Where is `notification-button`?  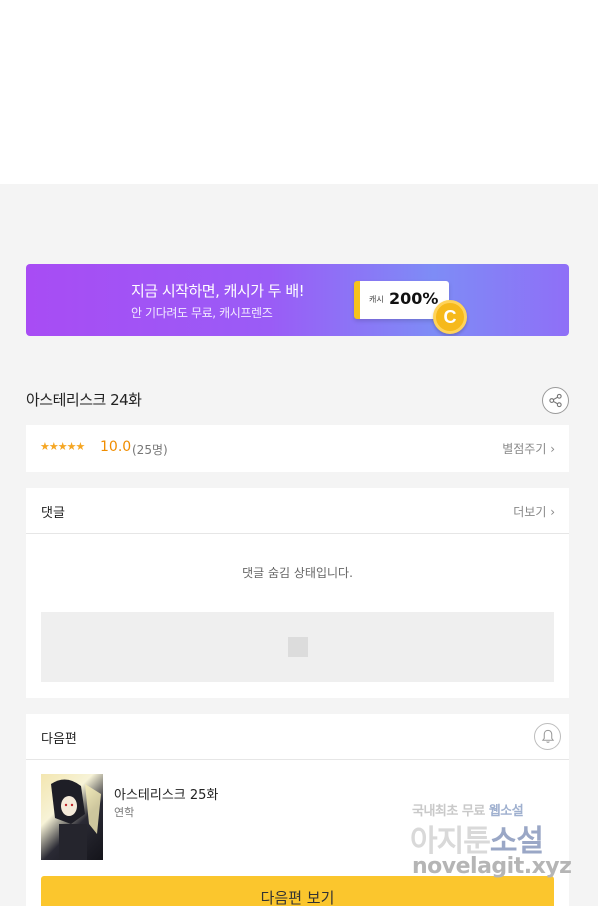 notification-button is located at coordinates (547, 736).